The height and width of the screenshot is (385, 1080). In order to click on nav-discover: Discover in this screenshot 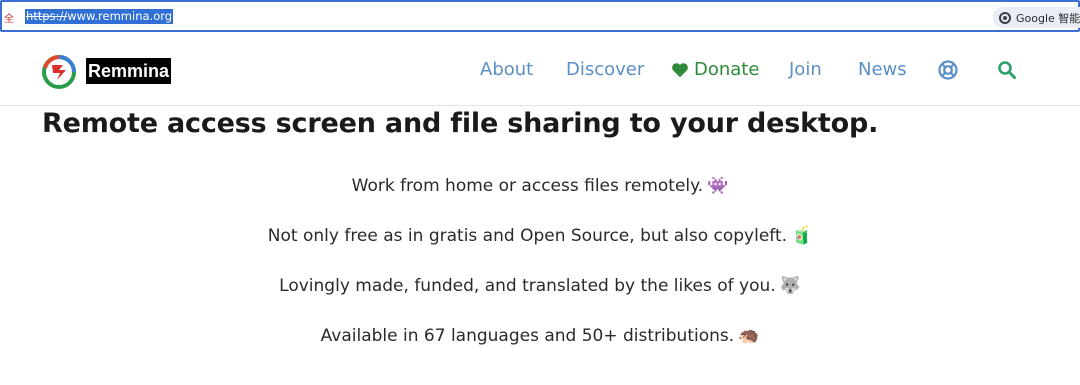, I will do `click(605, 69)`.